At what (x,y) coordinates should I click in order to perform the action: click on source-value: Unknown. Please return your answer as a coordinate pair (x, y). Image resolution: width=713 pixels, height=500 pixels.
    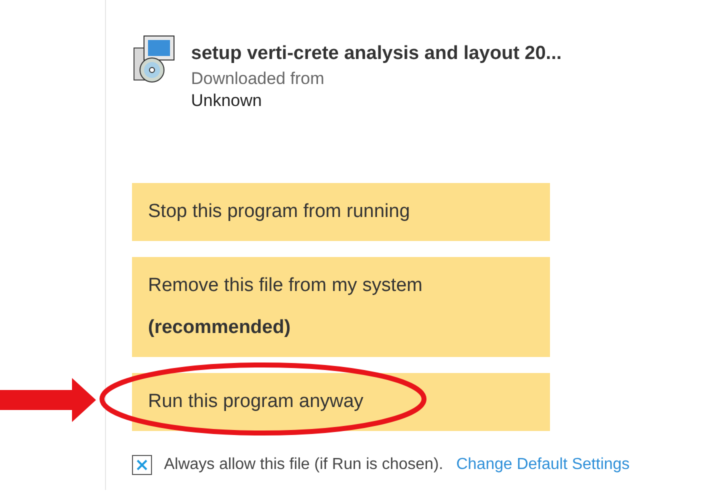
    Looking at the image, I should click on (227, 101).